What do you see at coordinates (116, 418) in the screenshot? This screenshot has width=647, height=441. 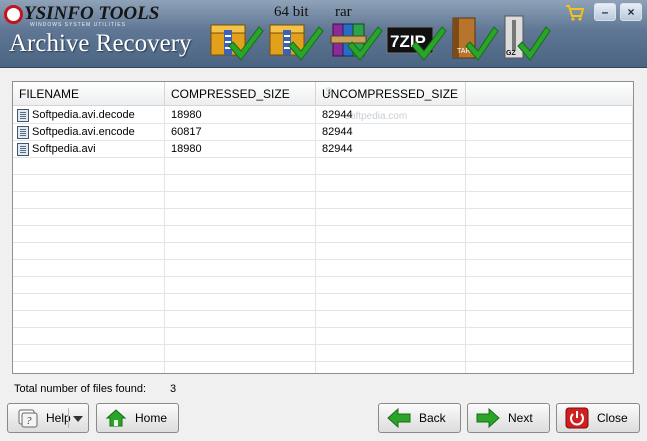 I see `home-icon` at bounding box center [116, 418].